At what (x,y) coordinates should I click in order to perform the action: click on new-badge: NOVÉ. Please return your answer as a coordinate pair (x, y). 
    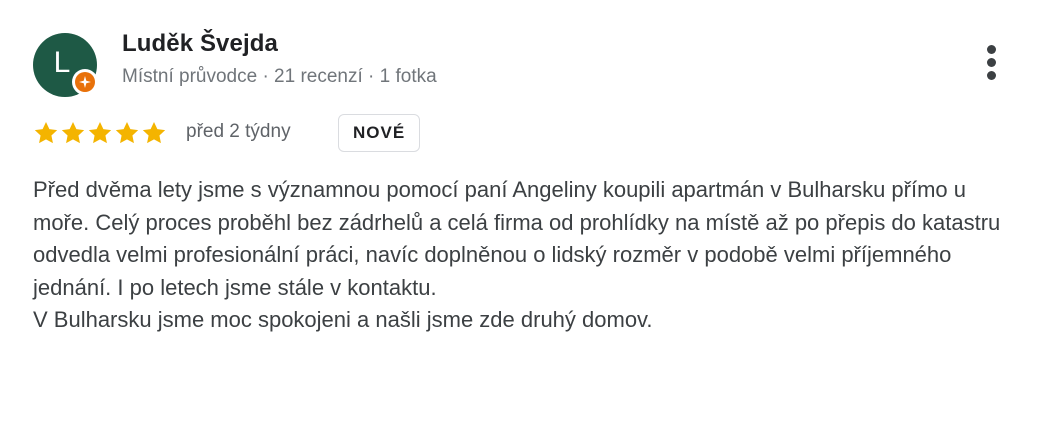
    Looking at the image, I should click on (379, 133).